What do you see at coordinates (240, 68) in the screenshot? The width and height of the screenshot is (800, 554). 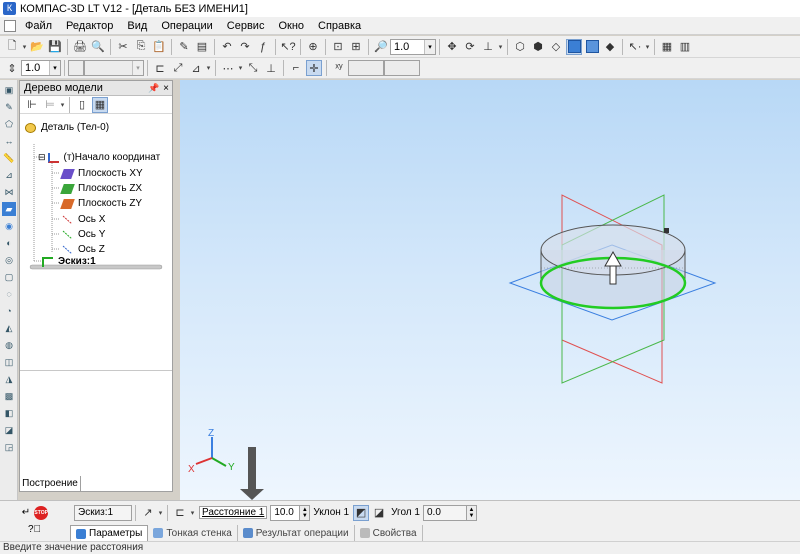 I see `grid-dropdown-icon: ▾` at bounding box center [240, 68].